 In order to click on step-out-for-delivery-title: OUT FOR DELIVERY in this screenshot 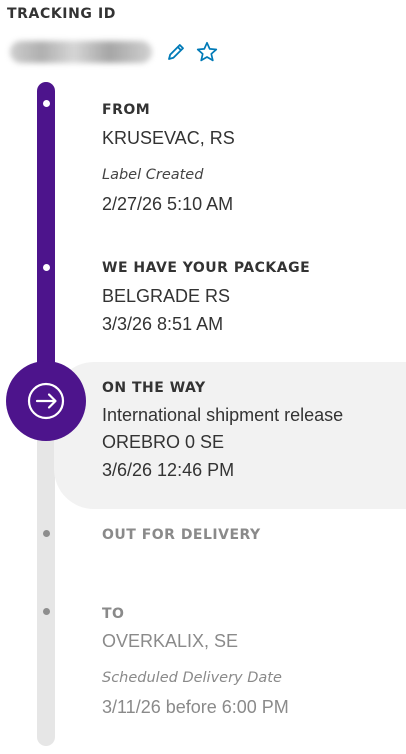, I will do `click(181, 535)`.